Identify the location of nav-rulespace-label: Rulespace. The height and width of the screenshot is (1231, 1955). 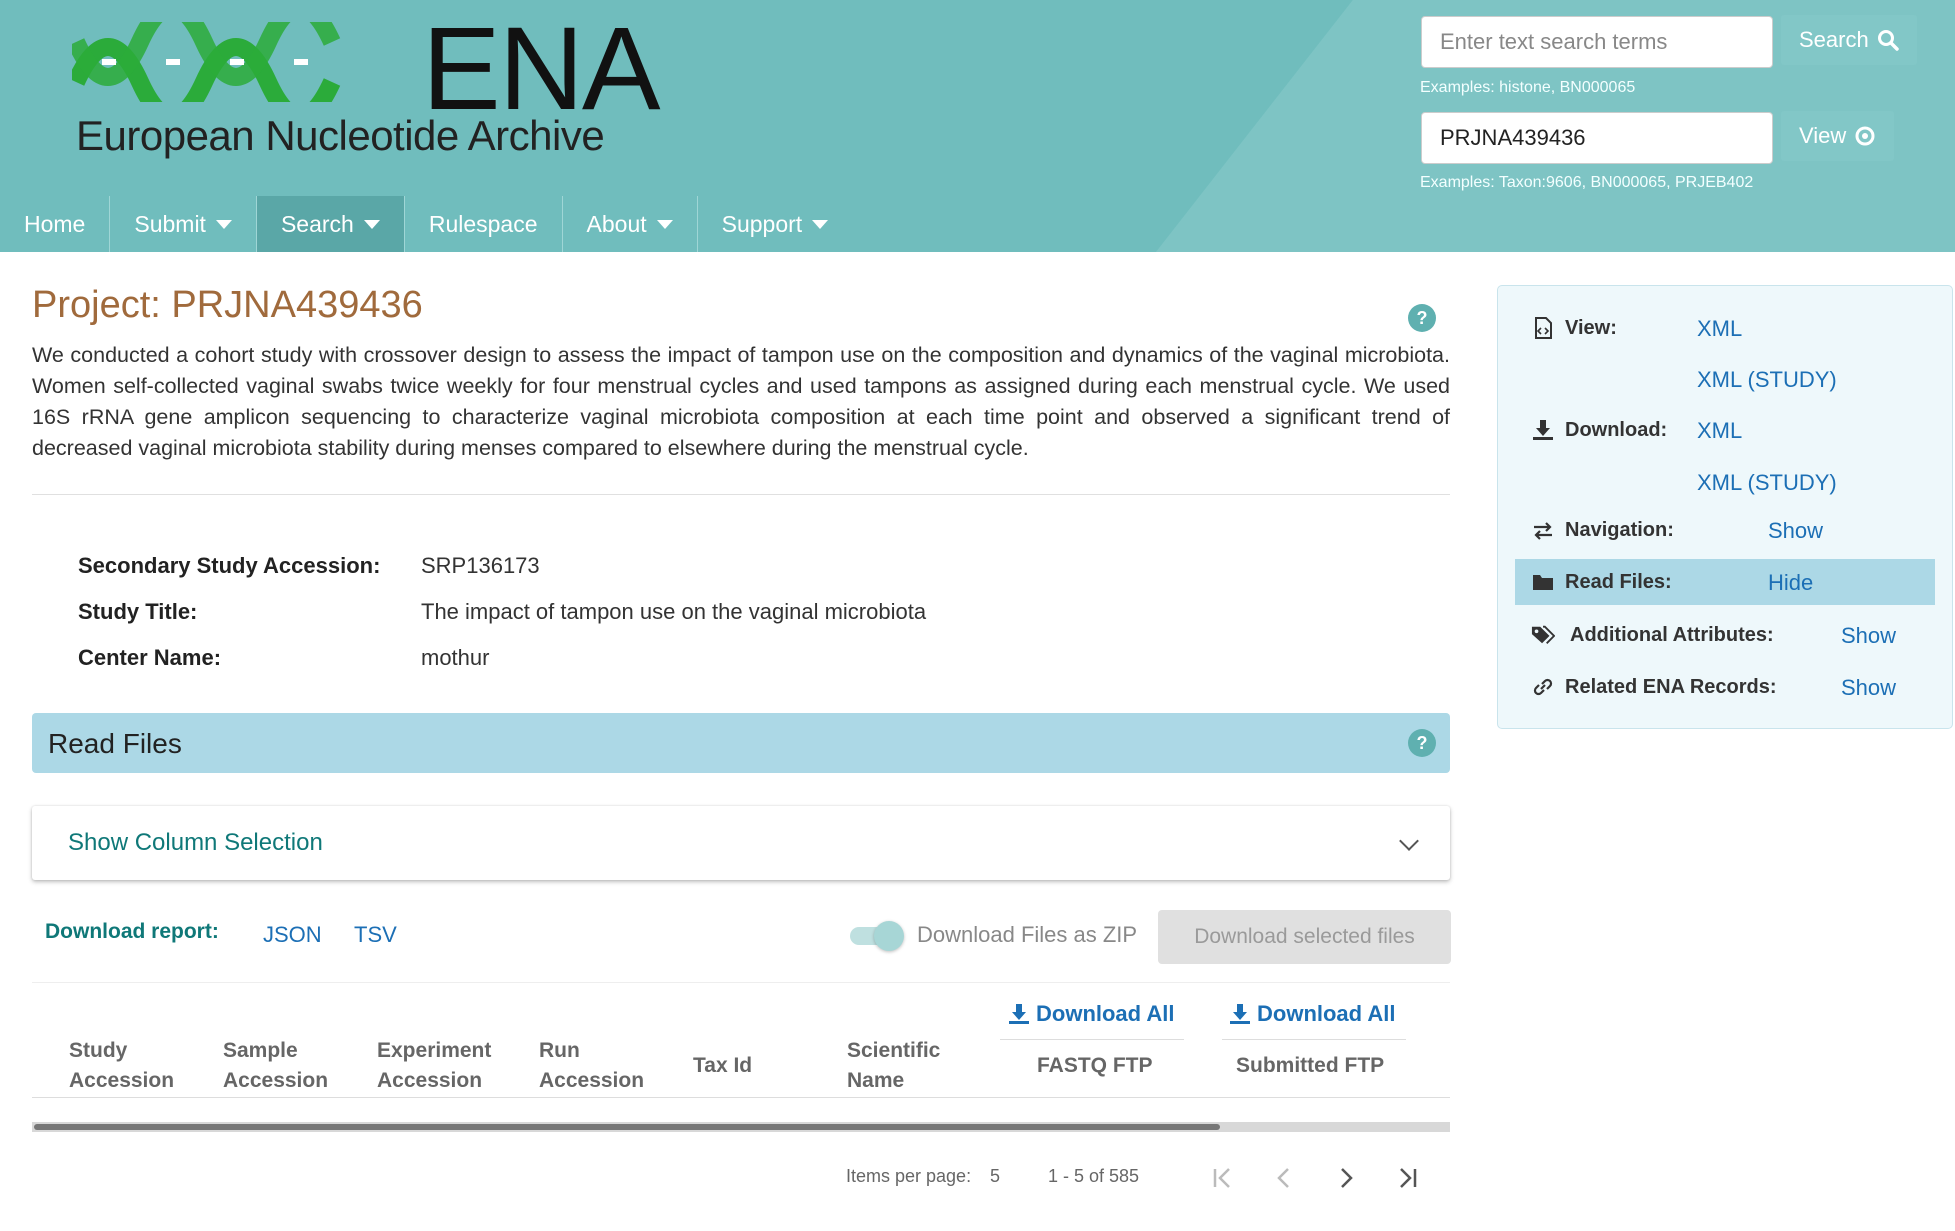
(483, 223).